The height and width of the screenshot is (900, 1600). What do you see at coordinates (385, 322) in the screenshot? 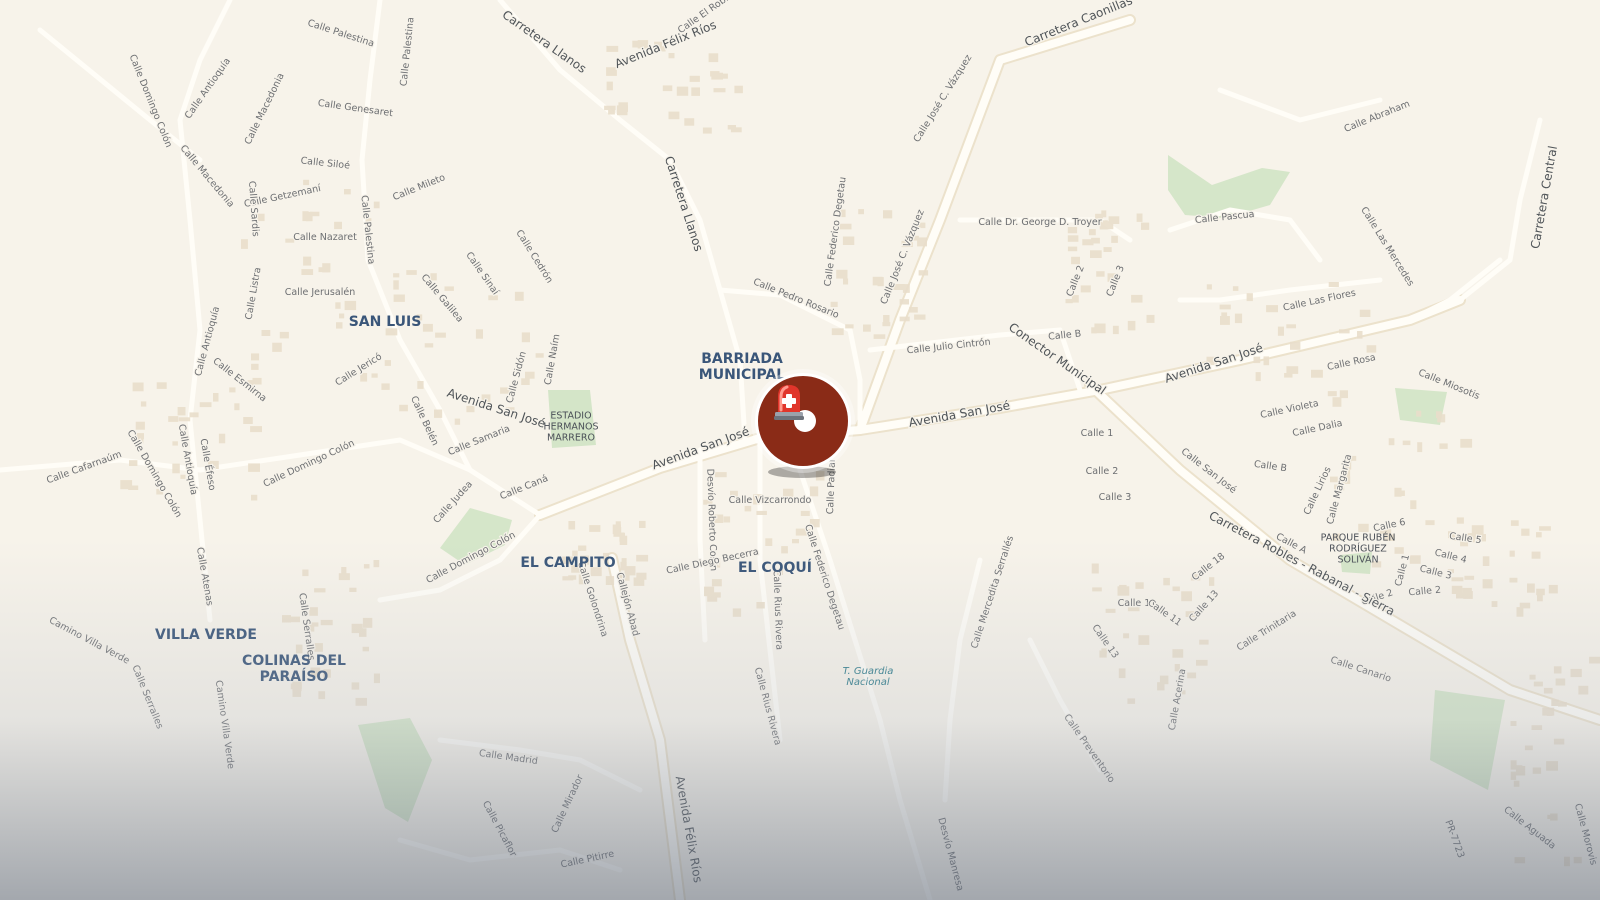
I see `neighborhood-label-san-luis: SAN LUIS` at bounding box center [385, 322].